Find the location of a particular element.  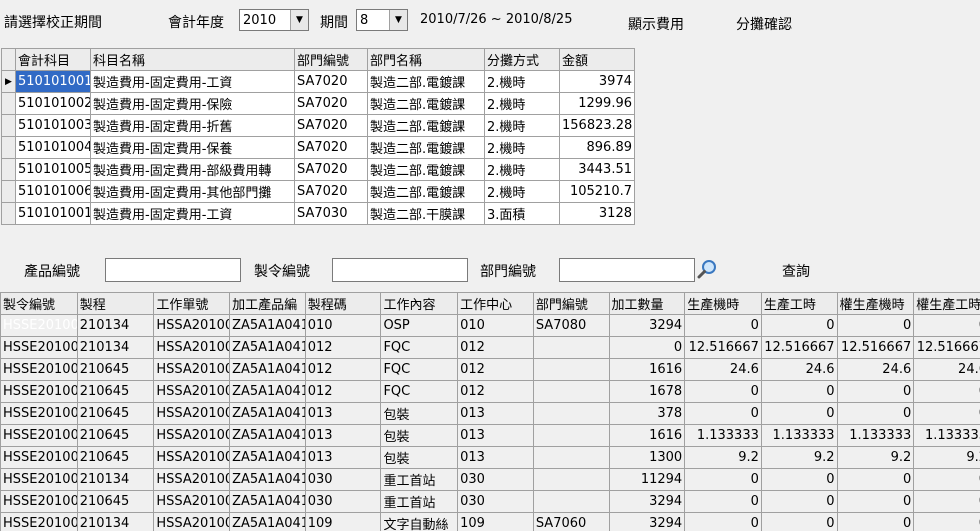

search-icon is located at coordinates (708, 269).